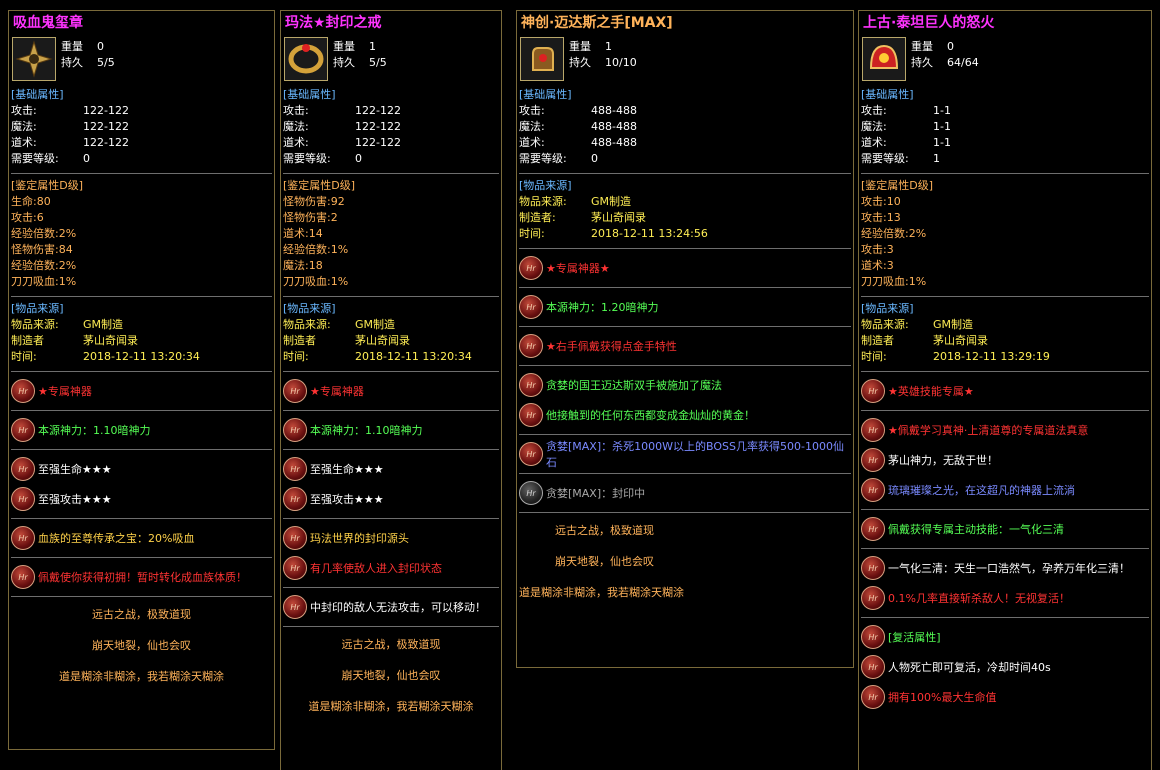  I want to click on ident-attr: 攻击:13, so click(881, 217).